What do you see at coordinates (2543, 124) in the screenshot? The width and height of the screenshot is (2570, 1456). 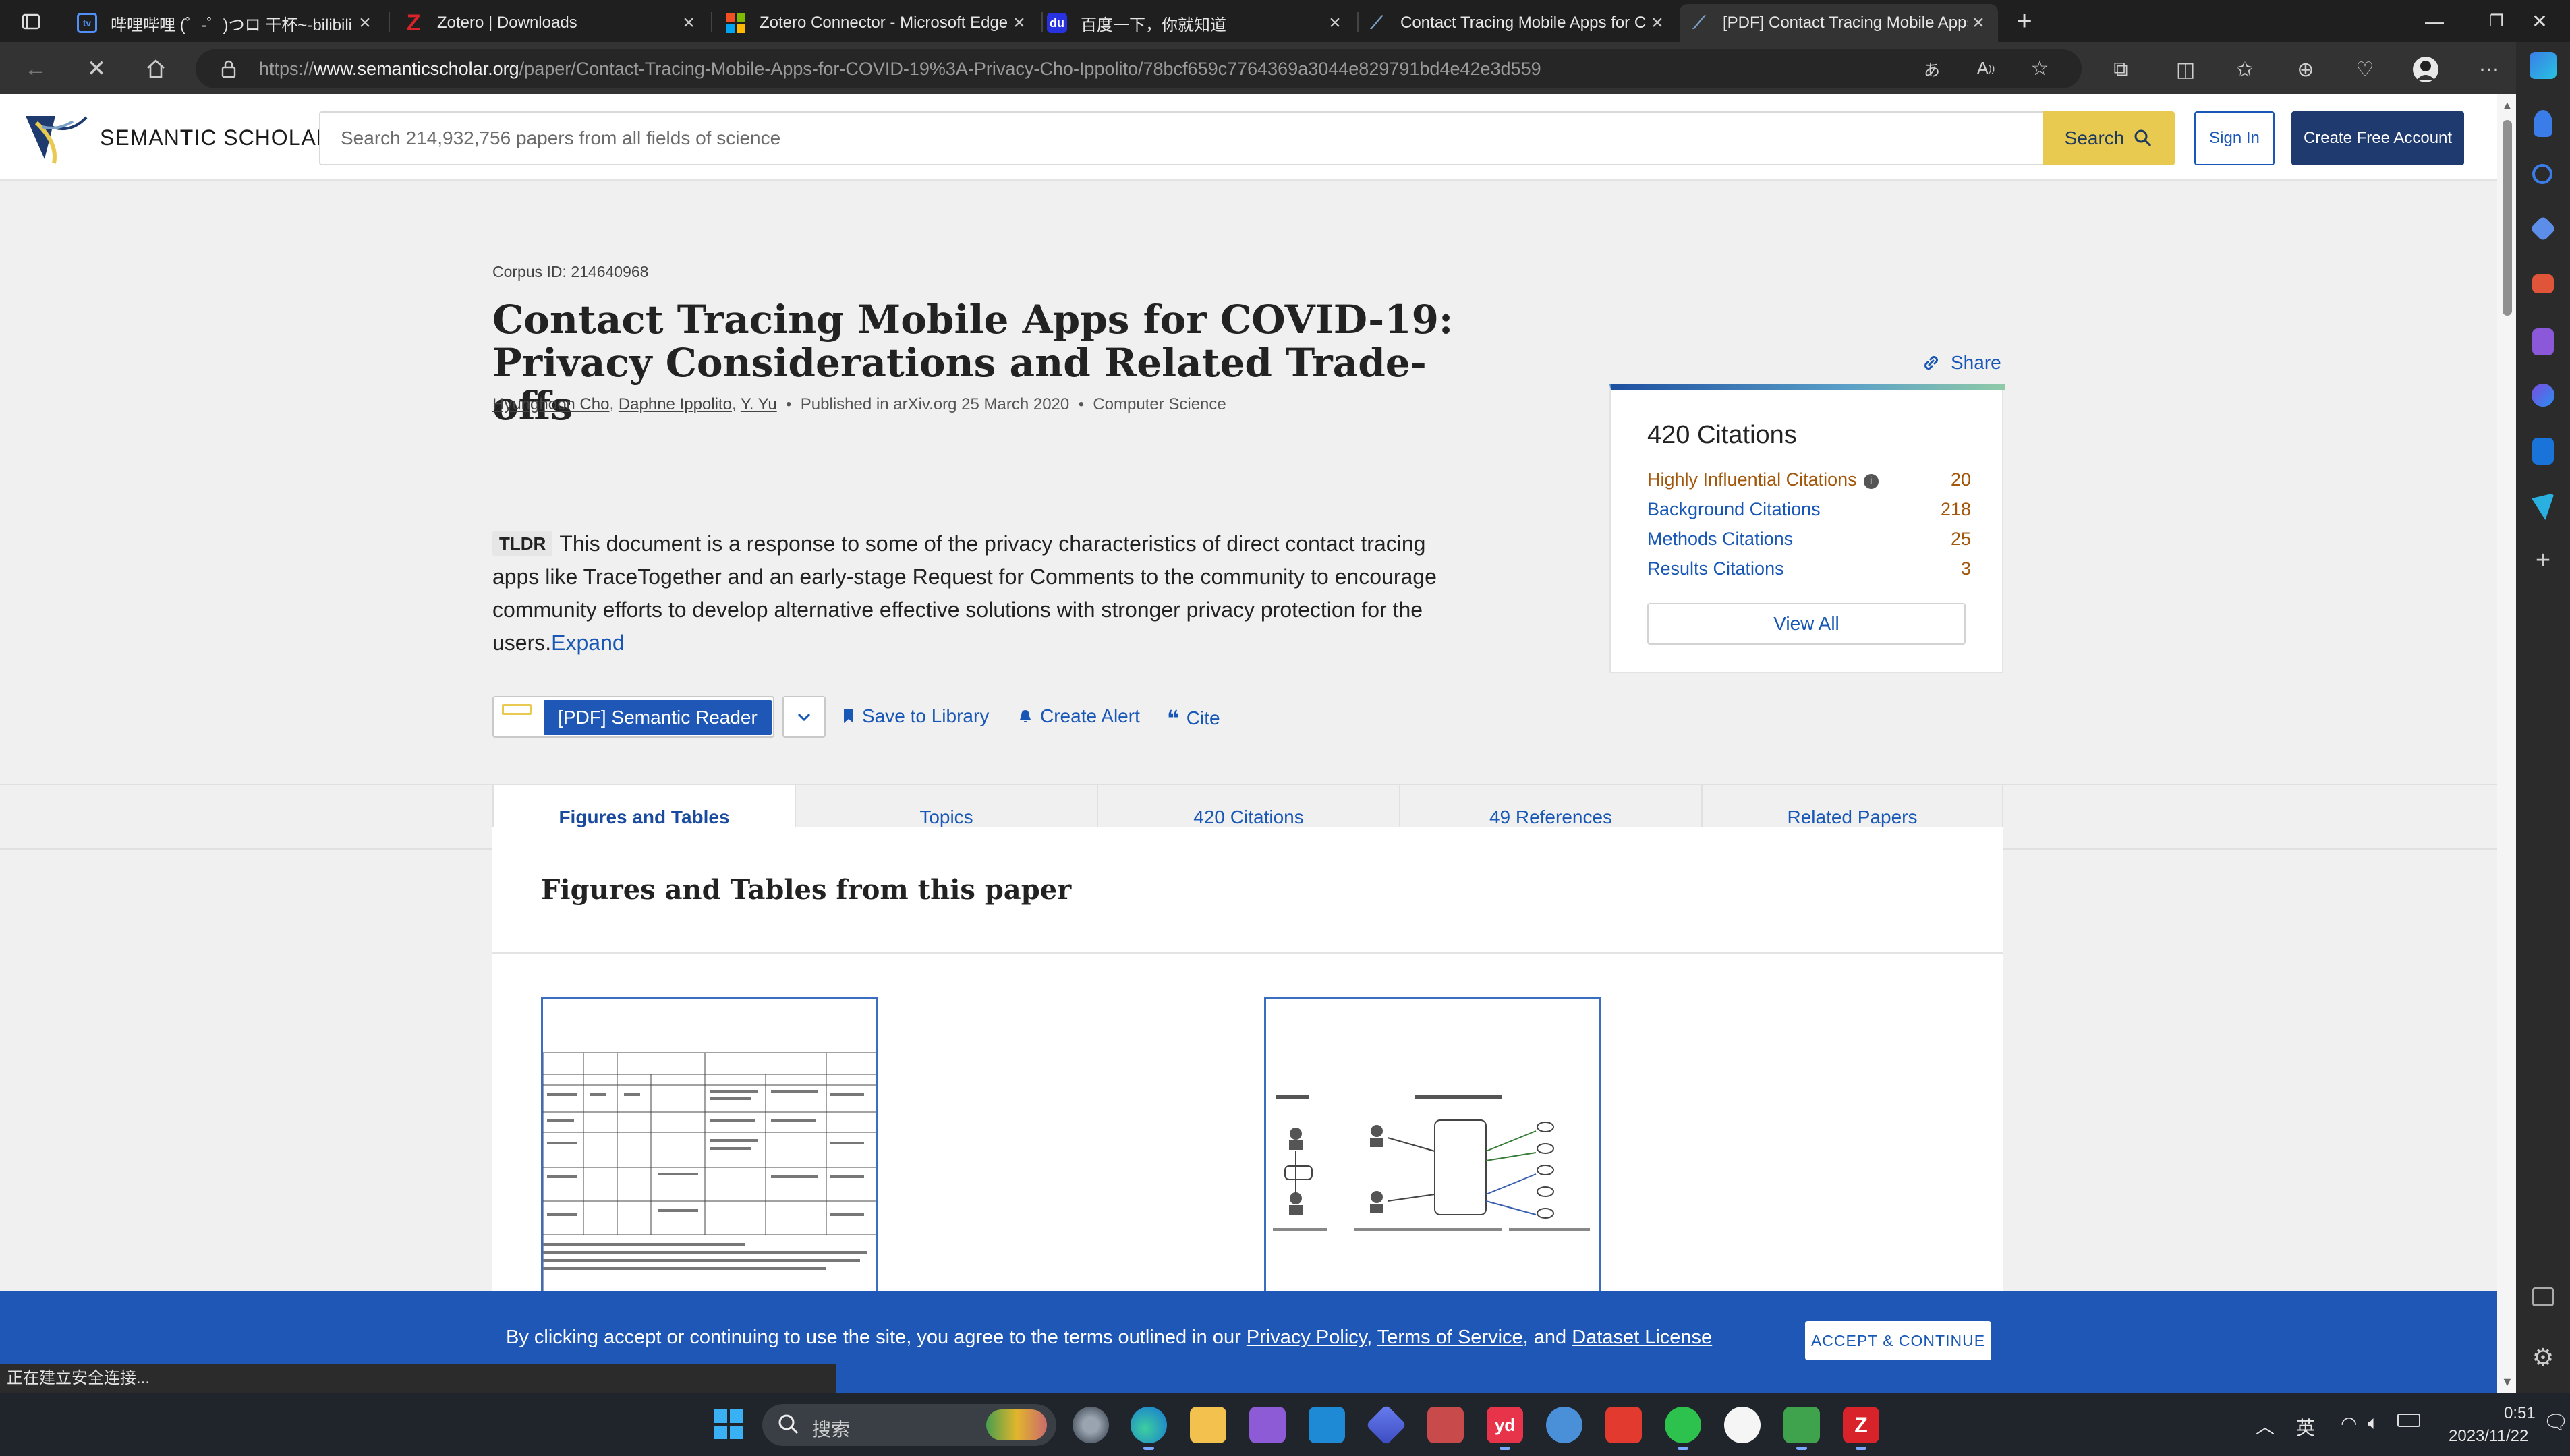 I see `notification-icon` at bounding box center [2543, 124].